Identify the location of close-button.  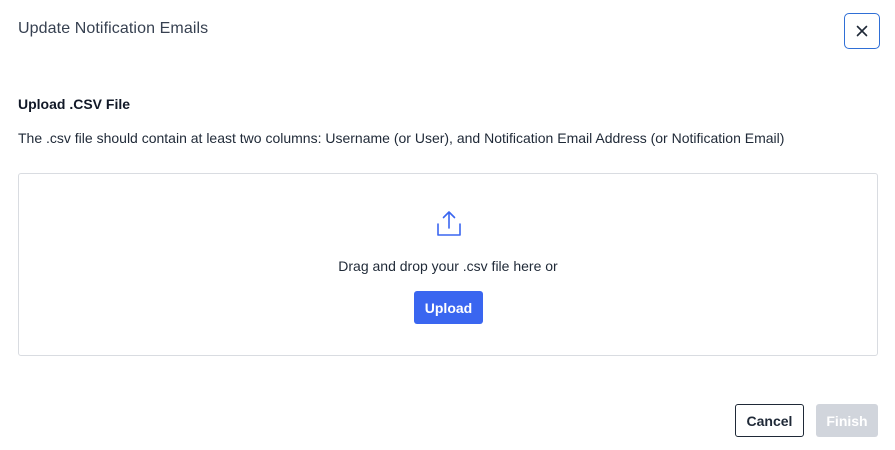
(862, 31).